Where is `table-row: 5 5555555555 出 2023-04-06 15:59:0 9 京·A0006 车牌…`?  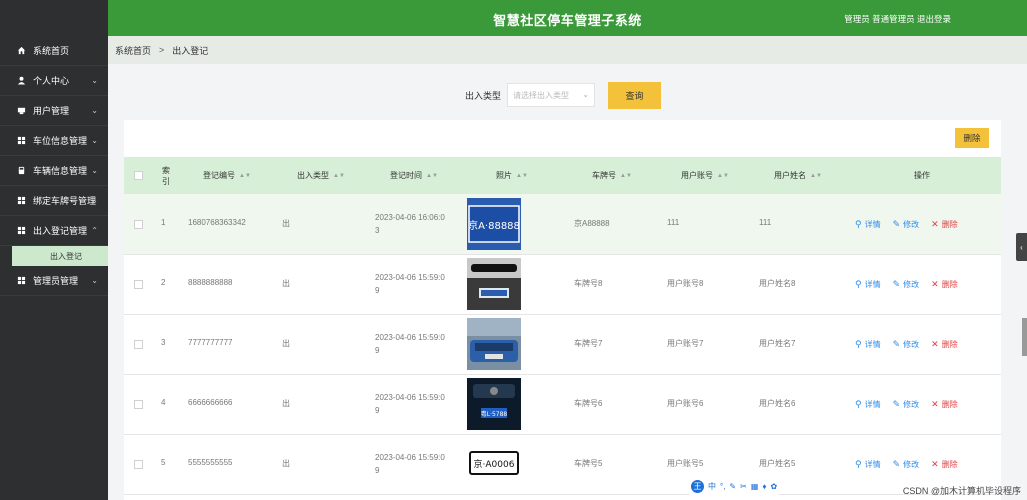
table-row: 5 5555555555 出 2023-04-06 15:59:0 9 京·A0006 车牌… is located at coordinates (562, 464).